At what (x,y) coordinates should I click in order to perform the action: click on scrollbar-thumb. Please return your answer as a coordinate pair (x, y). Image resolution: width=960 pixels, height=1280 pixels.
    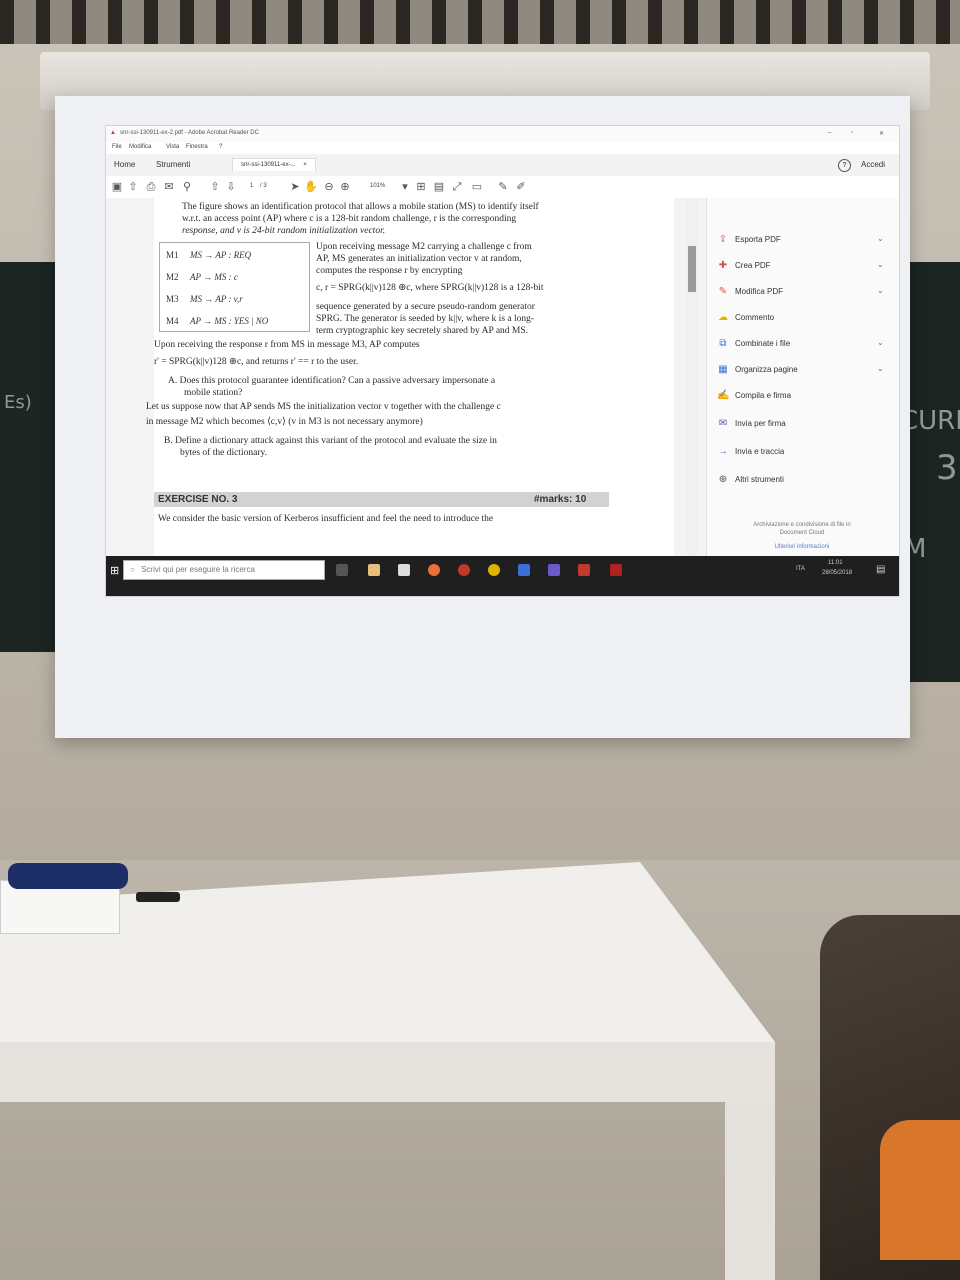
    Looking at the image, I should click on (692, 269).